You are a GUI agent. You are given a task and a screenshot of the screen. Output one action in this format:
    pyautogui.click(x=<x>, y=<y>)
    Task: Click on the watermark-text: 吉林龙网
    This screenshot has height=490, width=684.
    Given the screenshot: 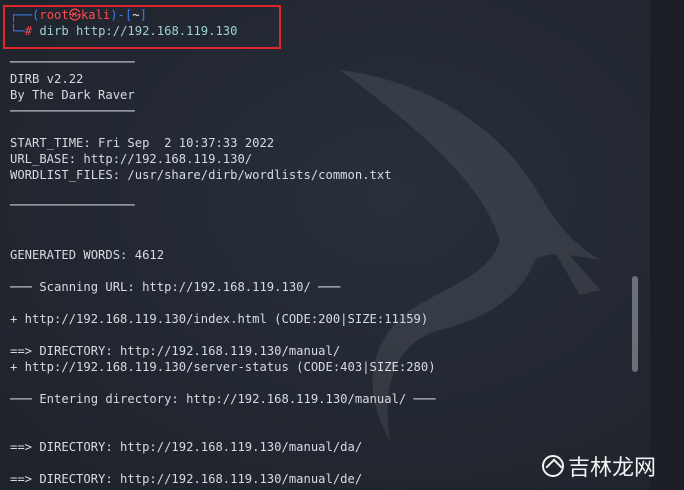 What is the action you would take?
    pyautogui.click(x=612, y=468)
    